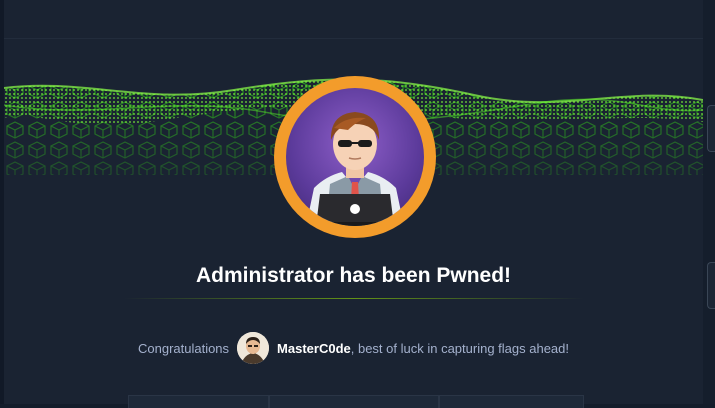  Describe the element at coordinates (183, 348) in the screenshot. I see `congrats-prefix: Congratulations` at that location.